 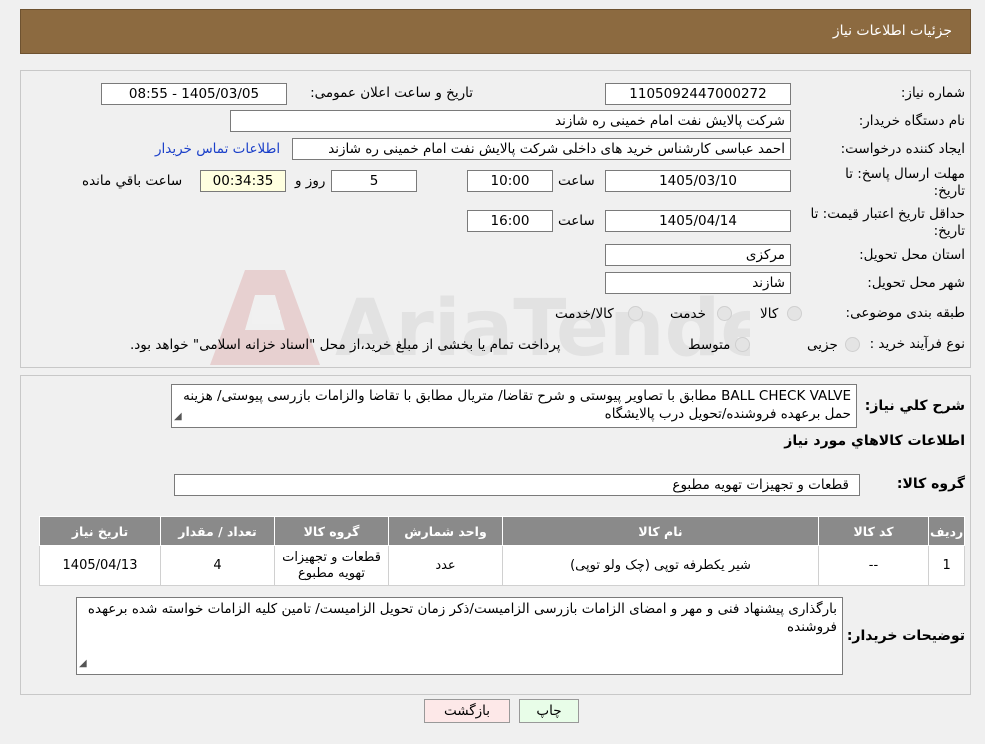 I want to click on need-number-label: شماره نیاز:, so click(x=932, y=93).